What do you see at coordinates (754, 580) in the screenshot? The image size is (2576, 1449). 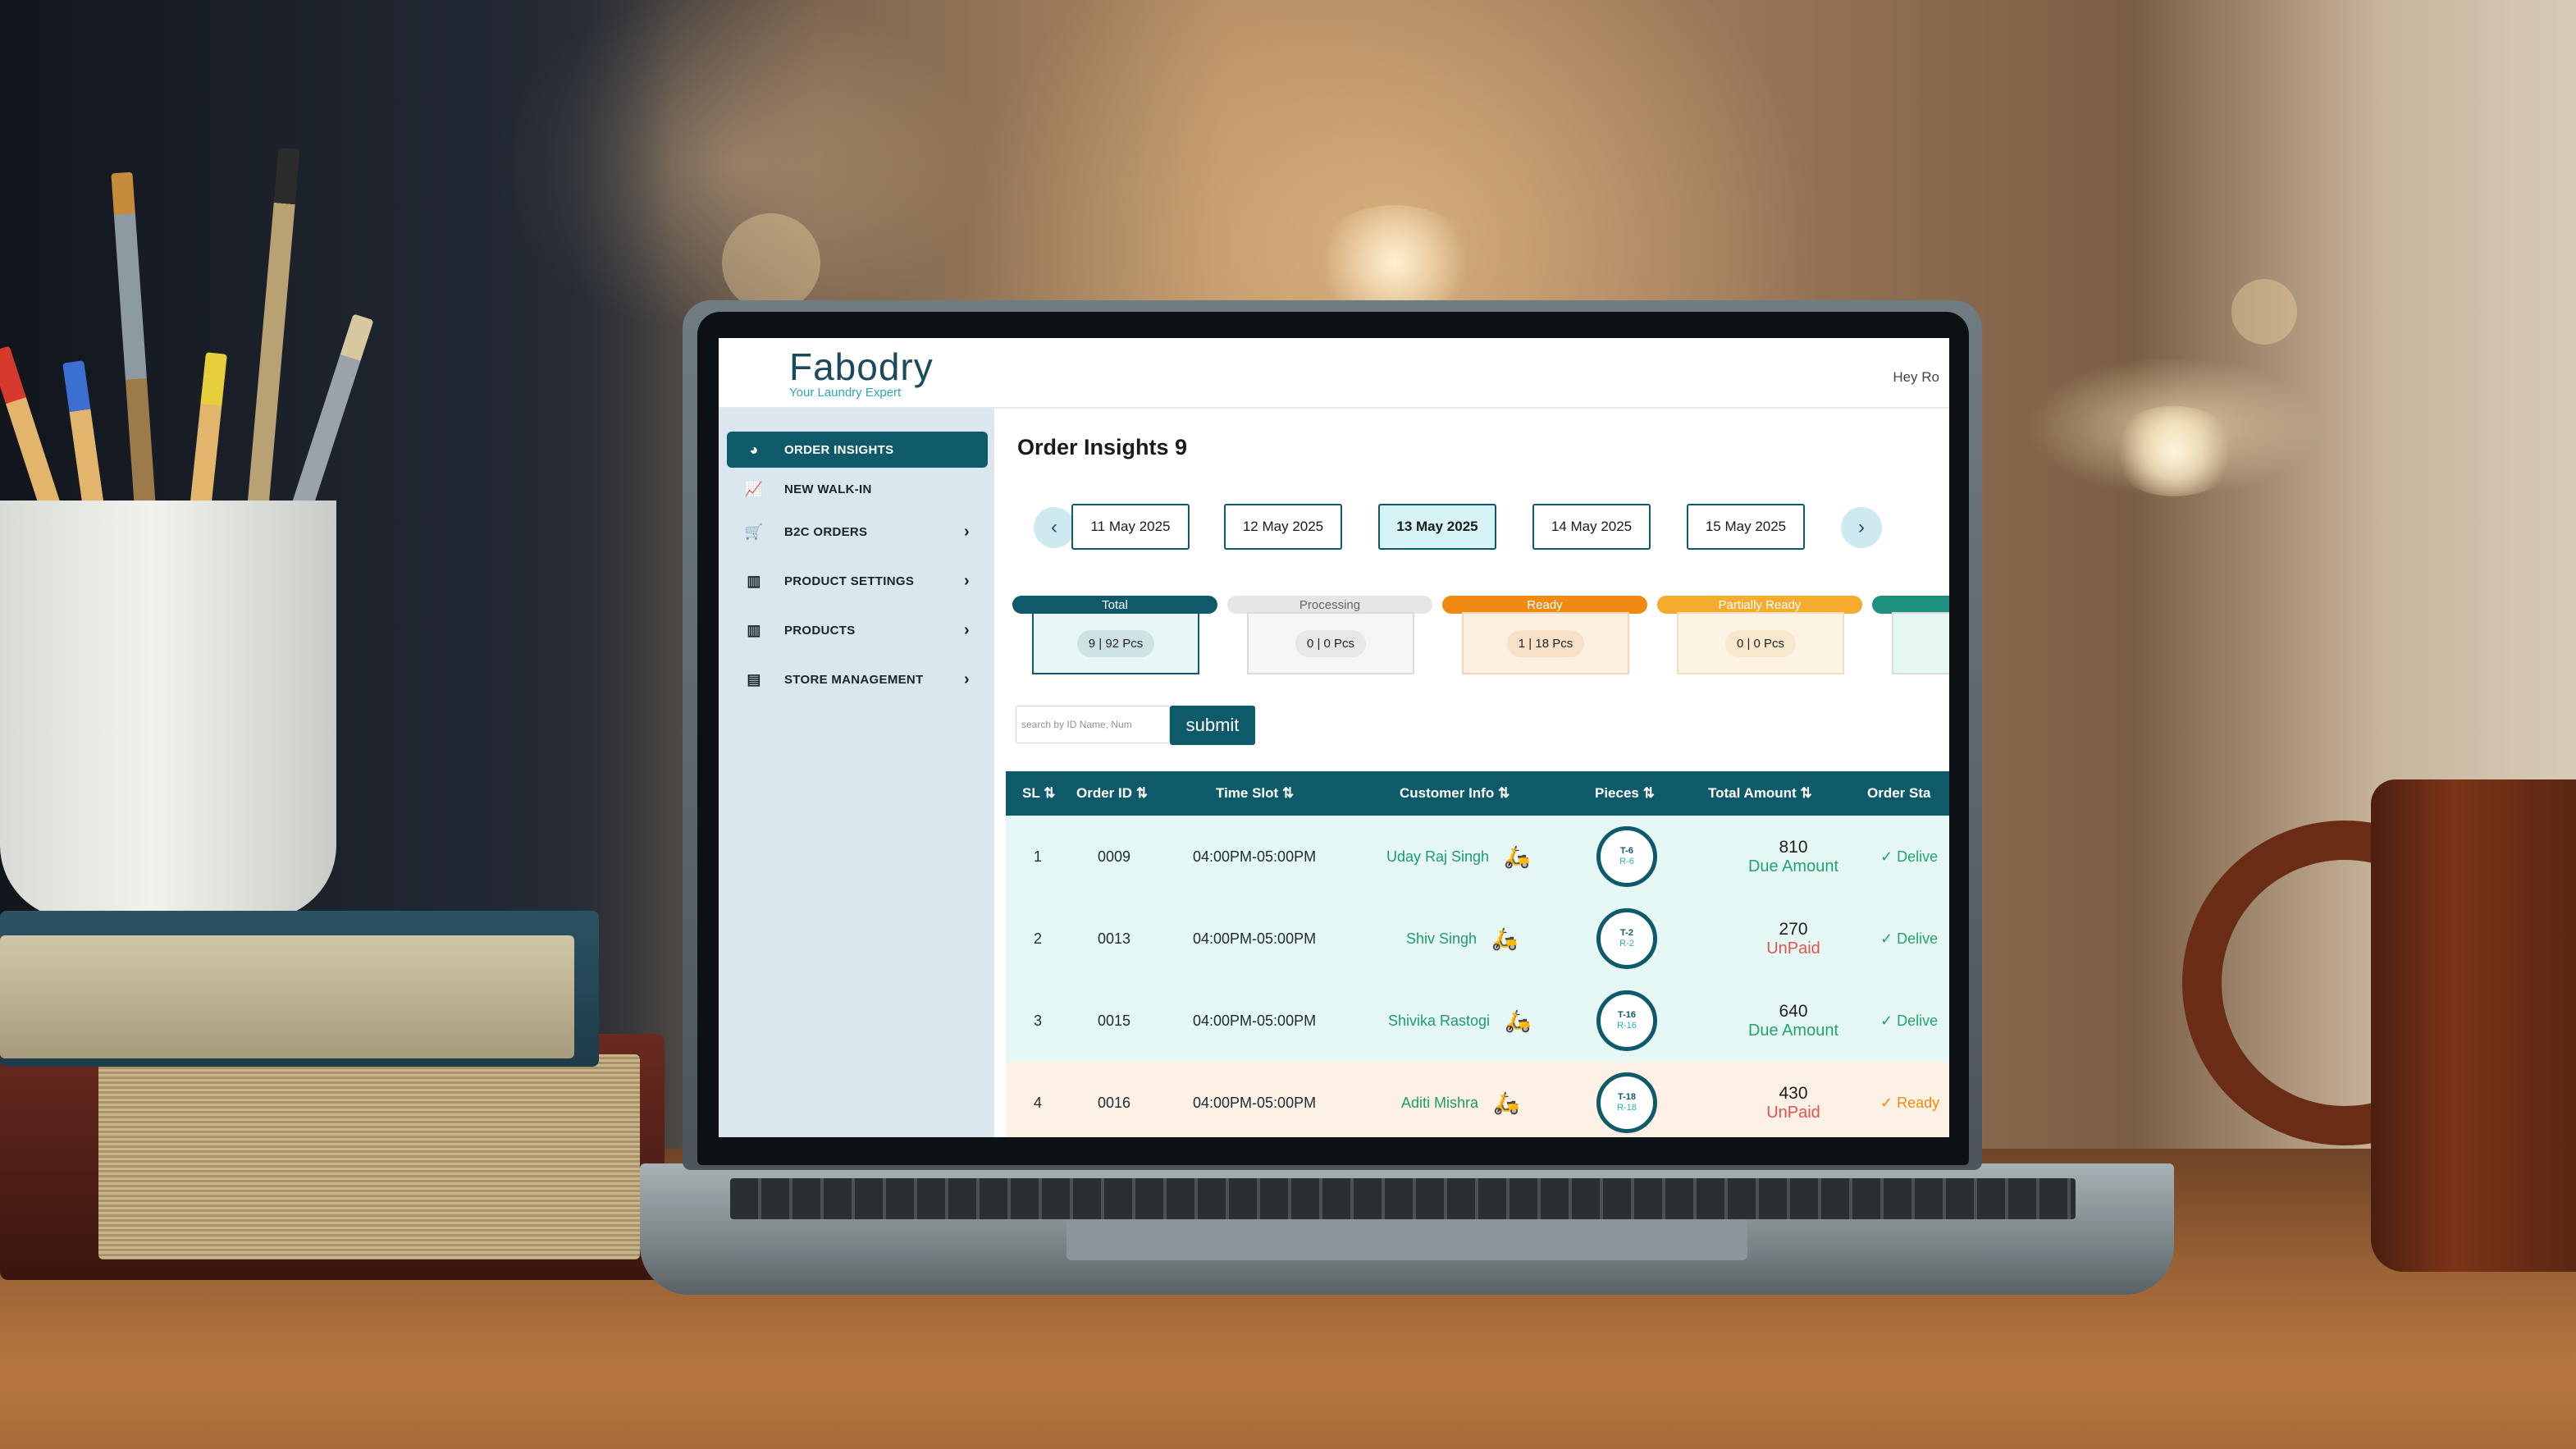 I see `map-icon: ▥` at bounding box center [754, 580].